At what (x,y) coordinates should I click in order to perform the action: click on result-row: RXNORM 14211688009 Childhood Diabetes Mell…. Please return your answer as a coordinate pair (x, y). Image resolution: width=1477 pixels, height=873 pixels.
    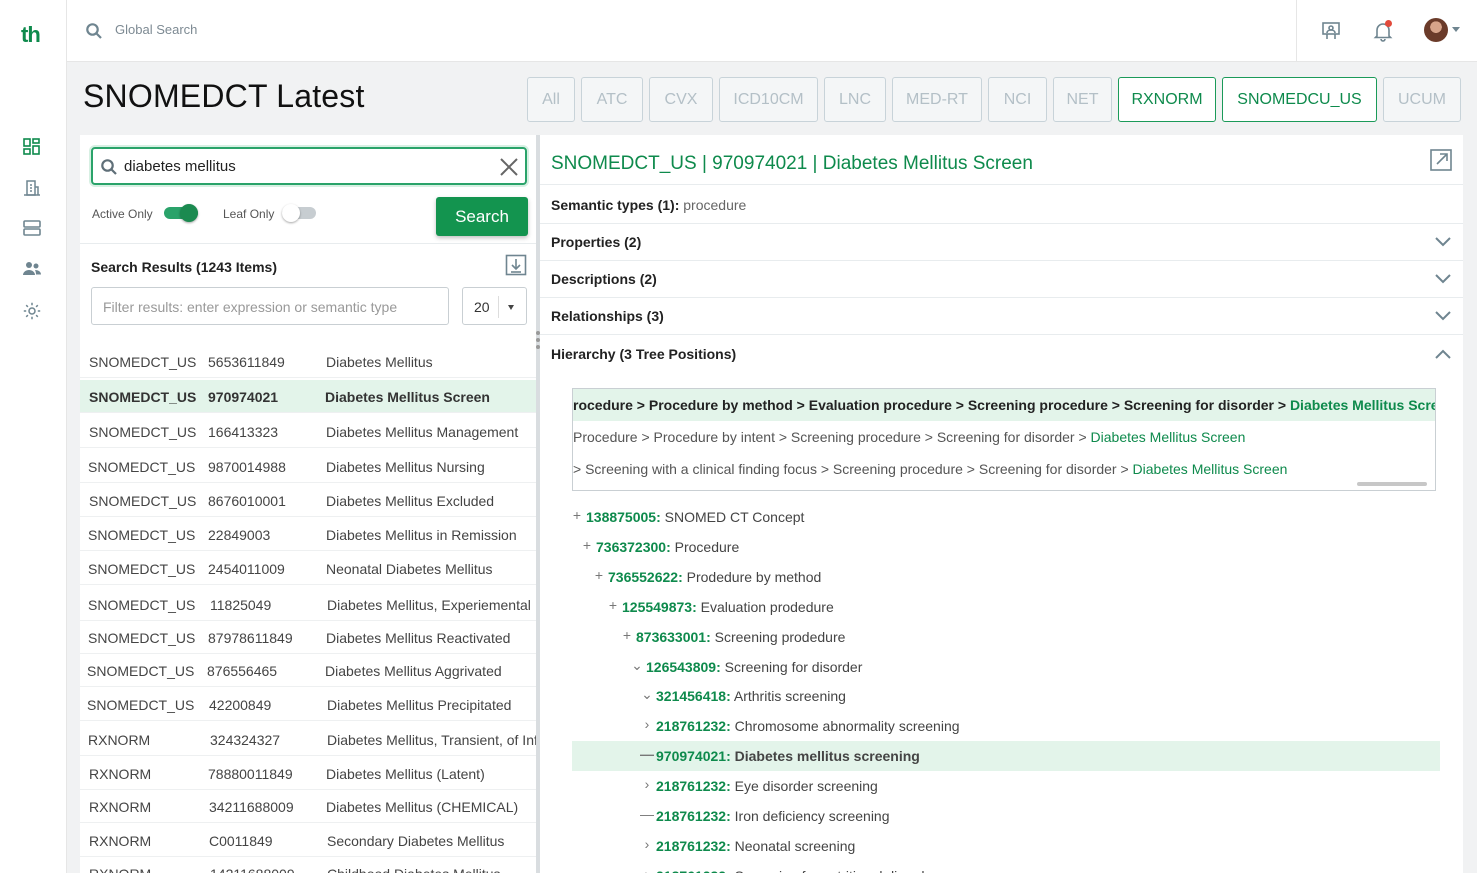
    Looking at the image, I should click on (308, 865).